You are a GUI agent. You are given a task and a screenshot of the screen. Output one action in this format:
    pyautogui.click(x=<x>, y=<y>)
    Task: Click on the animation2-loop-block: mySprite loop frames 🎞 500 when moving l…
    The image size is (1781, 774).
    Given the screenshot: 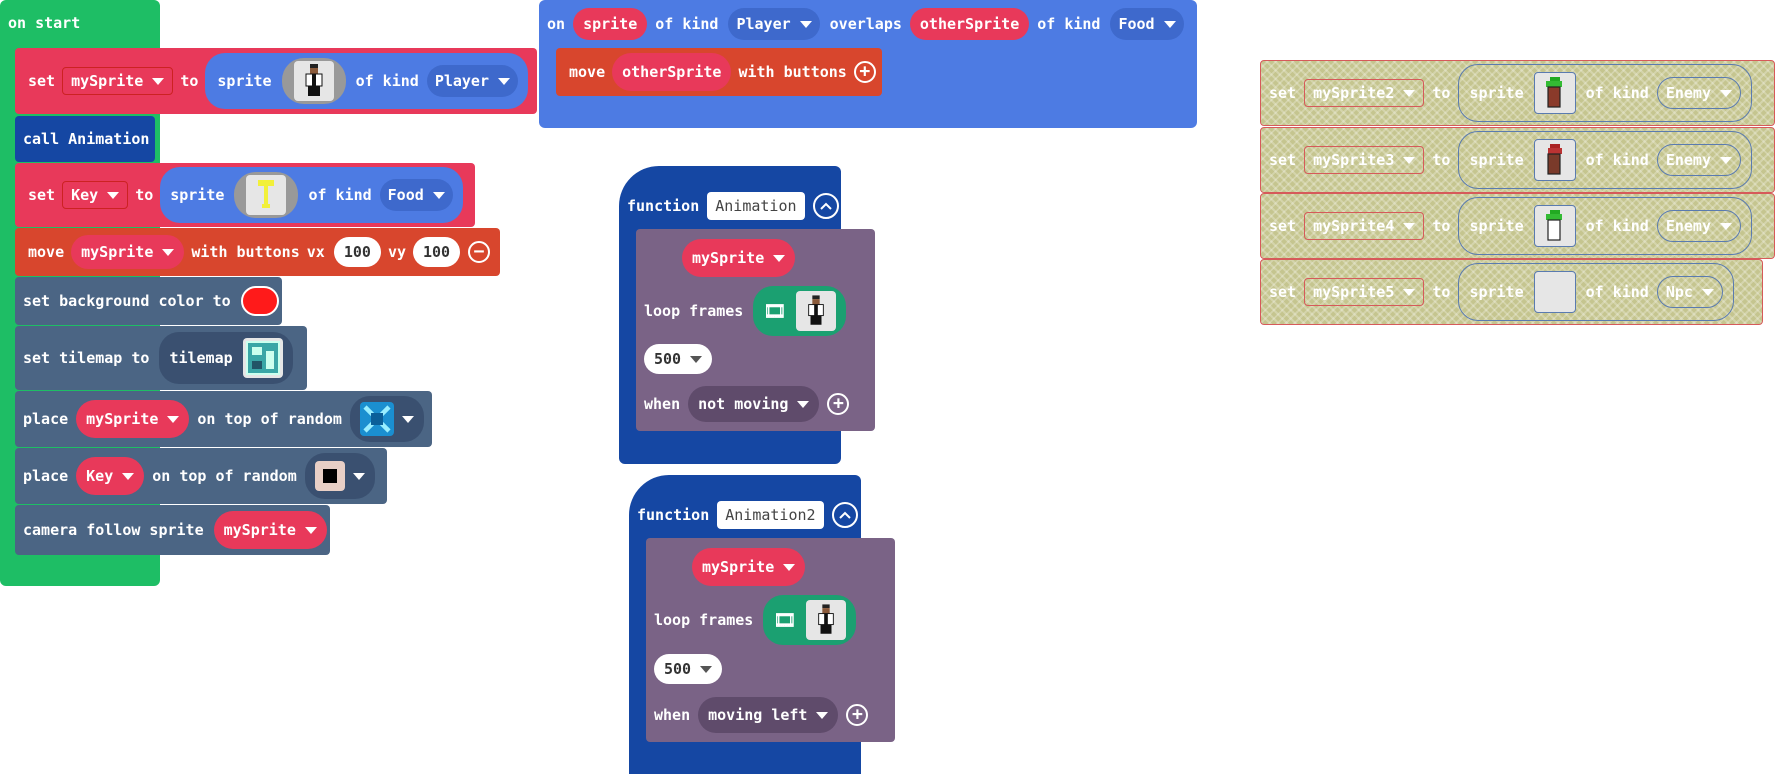 What is the action you would take?
    pyautogui.click(x=770, y=640)
    